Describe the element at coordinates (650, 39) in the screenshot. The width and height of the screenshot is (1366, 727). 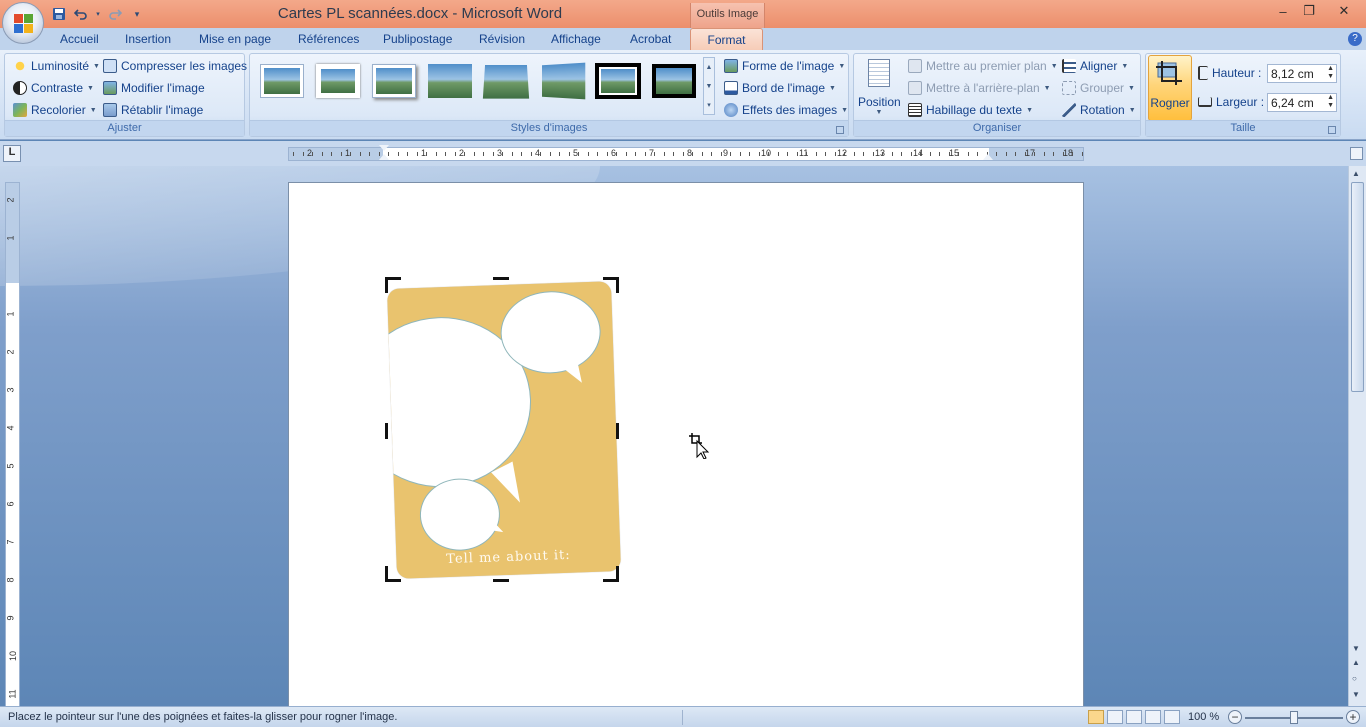
I see `tab-acrobat: Acrobat` at that location.